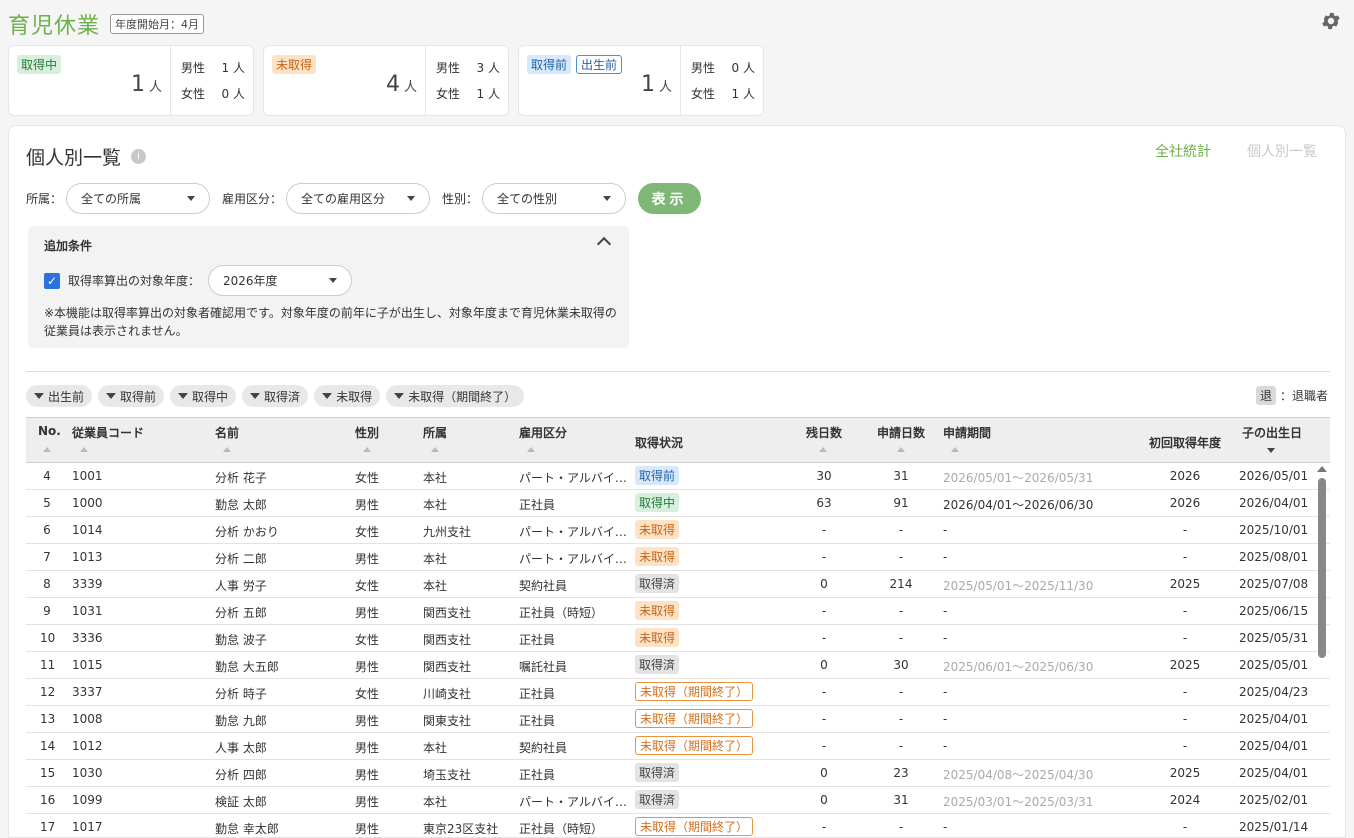 The height and width of the screenshot is (838, 1354). What do you see at coordinates (554, 198) in the screenshot?
I see `gender-select: 全ての性別` at bounding box center [554, 198].